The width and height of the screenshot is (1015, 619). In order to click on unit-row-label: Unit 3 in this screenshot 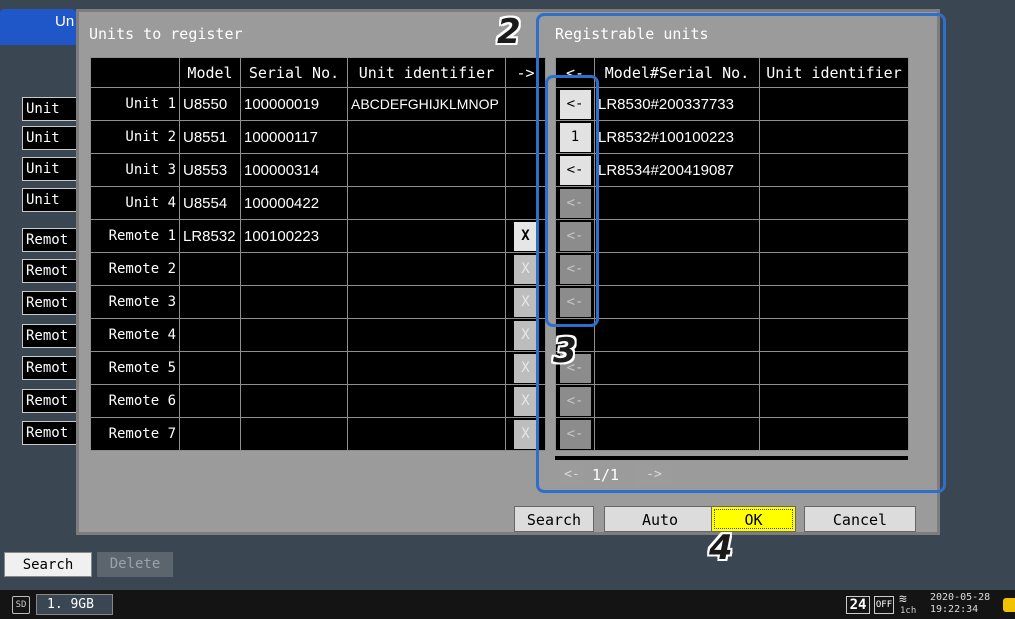, I will do `click(135, 170)`.